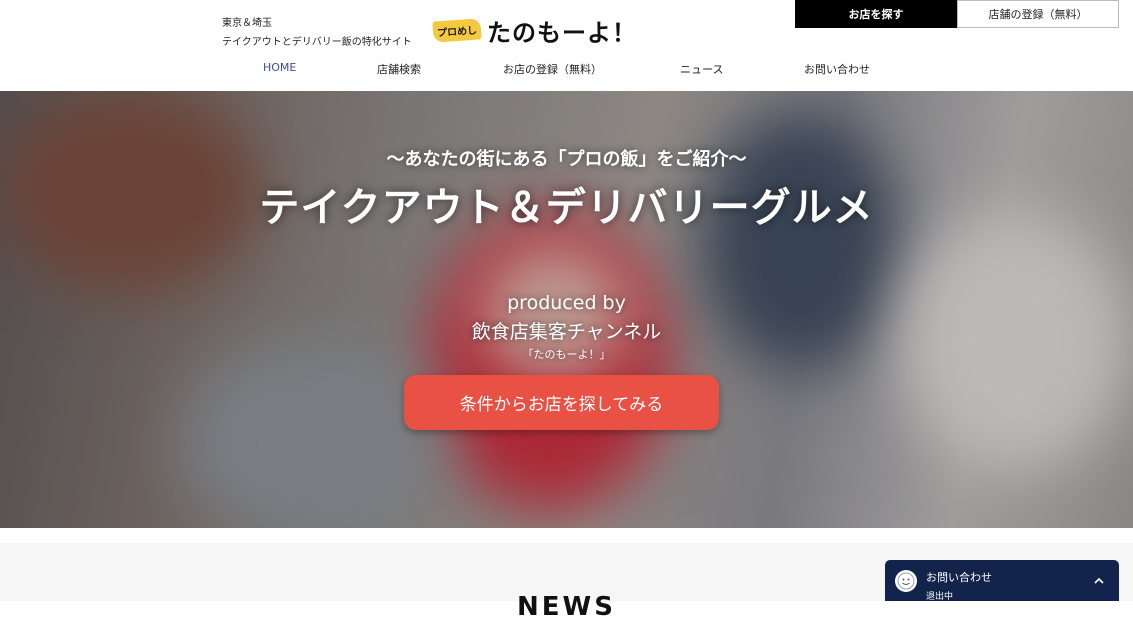 The image size is (1133, 622). Describe the element at coordinates (317, 42) in the screenshot. I see `tagline-description: テイクアウトとデリバリー飯の特化サイト` at that location.